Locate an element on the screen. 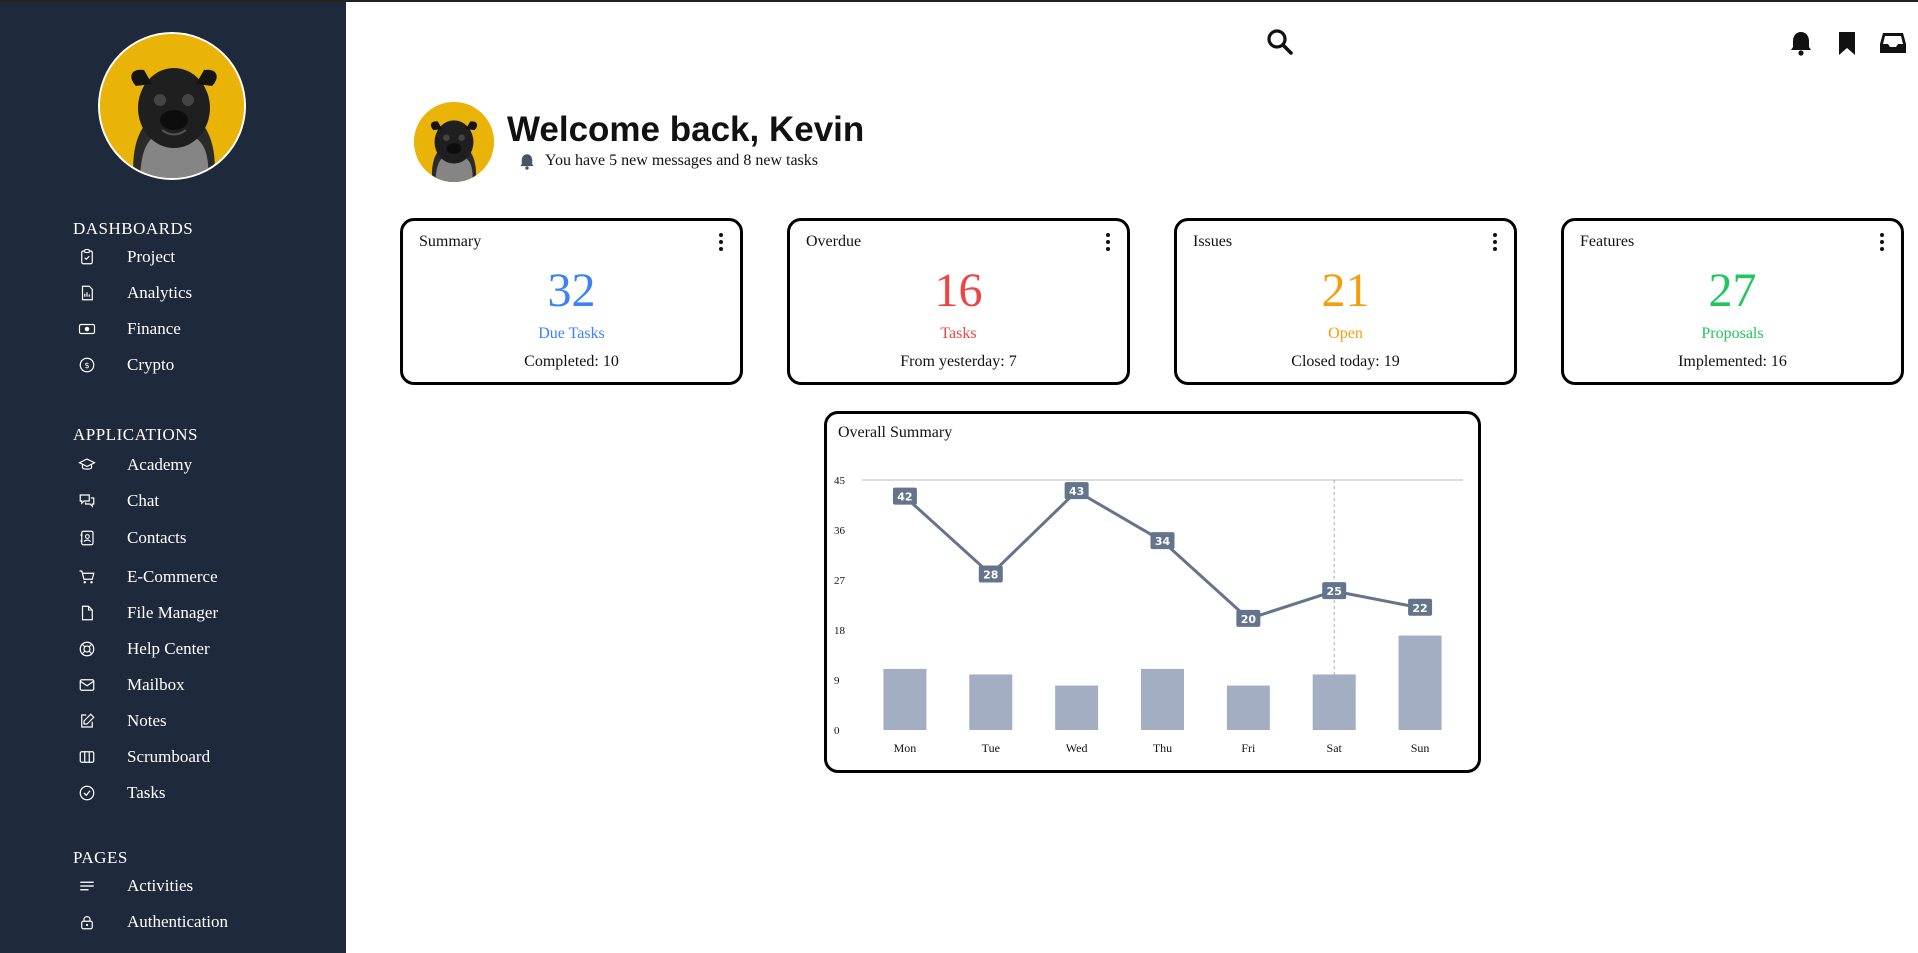  bell-small-icon is located at coordinates (527, 161).